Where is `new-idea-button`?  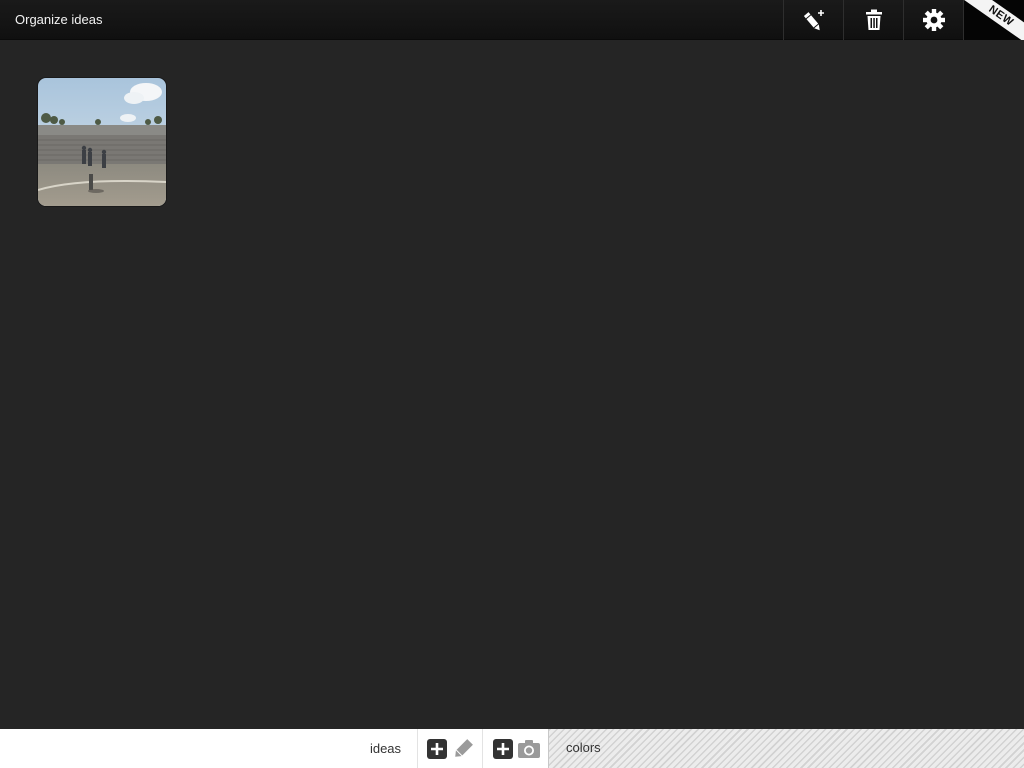 new-idea-button is located at coordinates (813, 20).